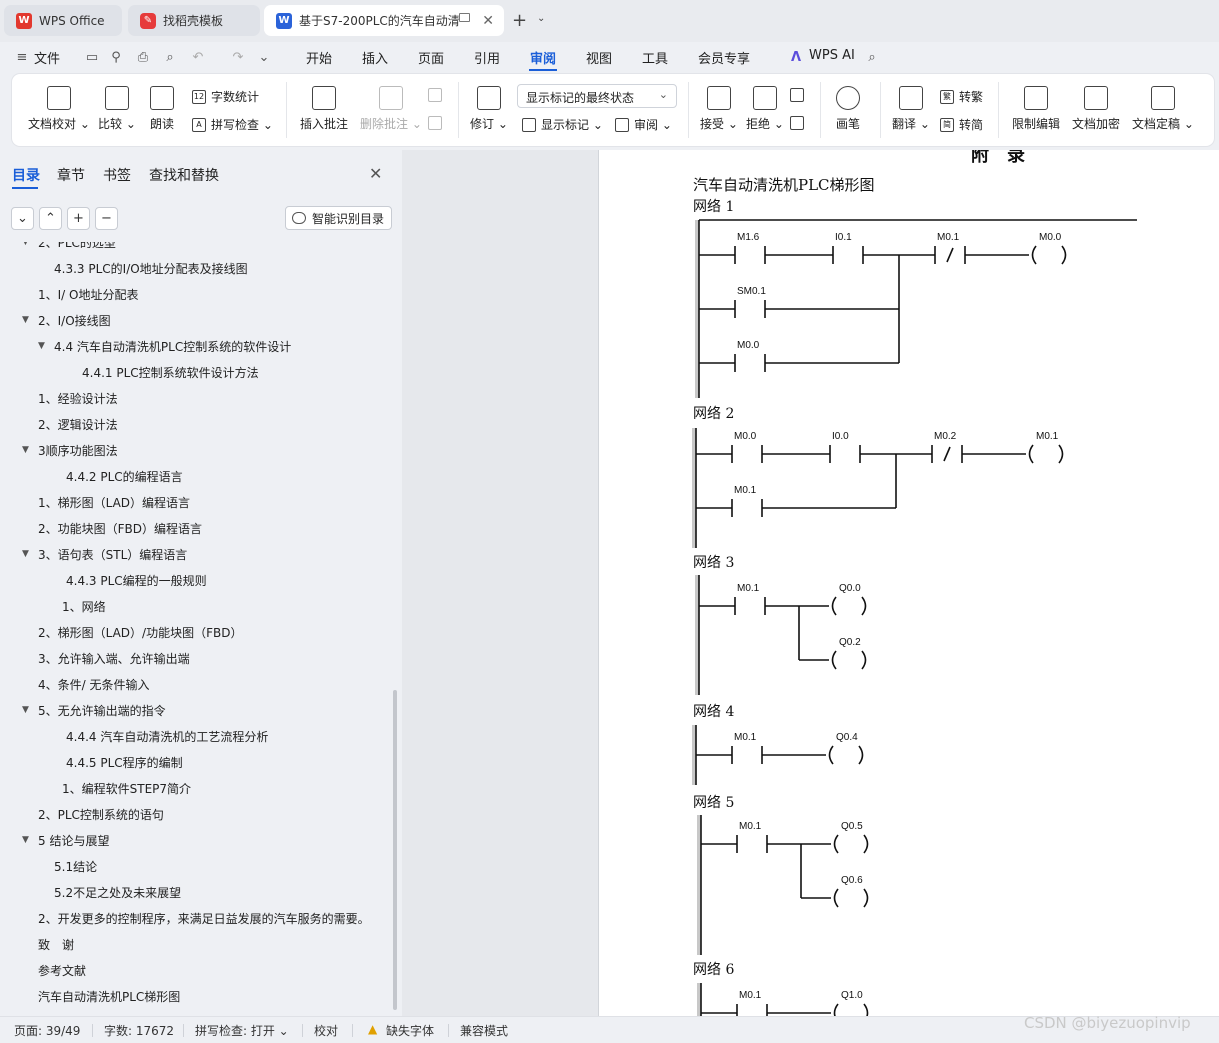 This screenshot has height=1043, width=1219. Describe the element at coordinates (106, 218) in the screenshot. I see `remove-heading-button: −` at that location.